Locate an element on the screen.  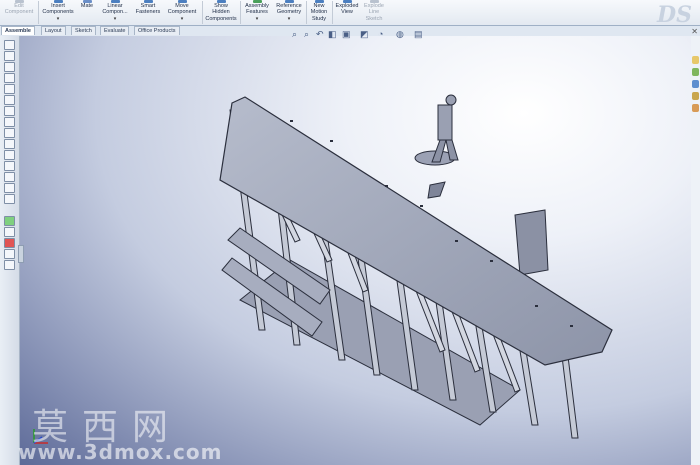
design-library-icon is located at coordinates (695, 72).